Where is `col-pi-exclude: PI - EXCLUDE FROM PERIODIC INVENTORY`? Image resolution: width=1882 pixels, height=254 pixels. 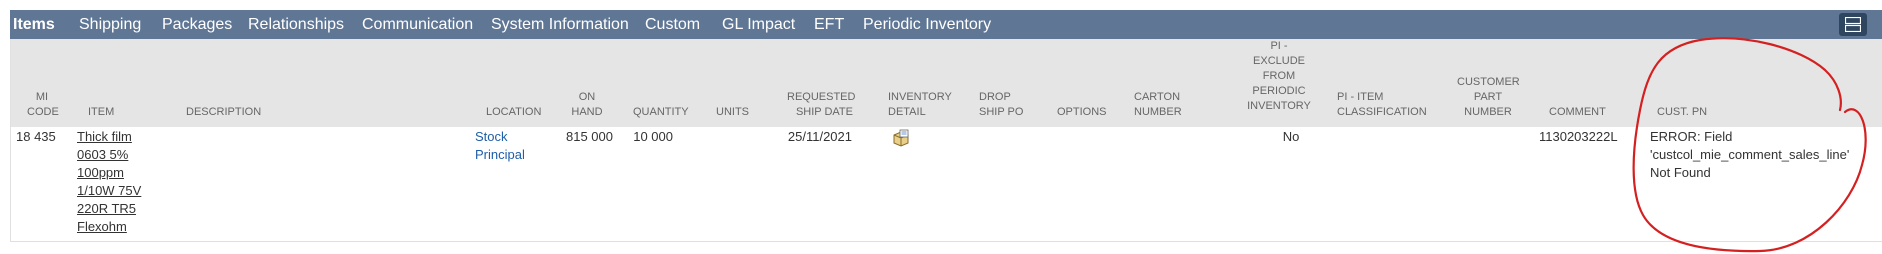 col-pi-exclude: PI - EXCLUDE FROM PERIODIC INVENTORY is located at coordinates (1279, 76).